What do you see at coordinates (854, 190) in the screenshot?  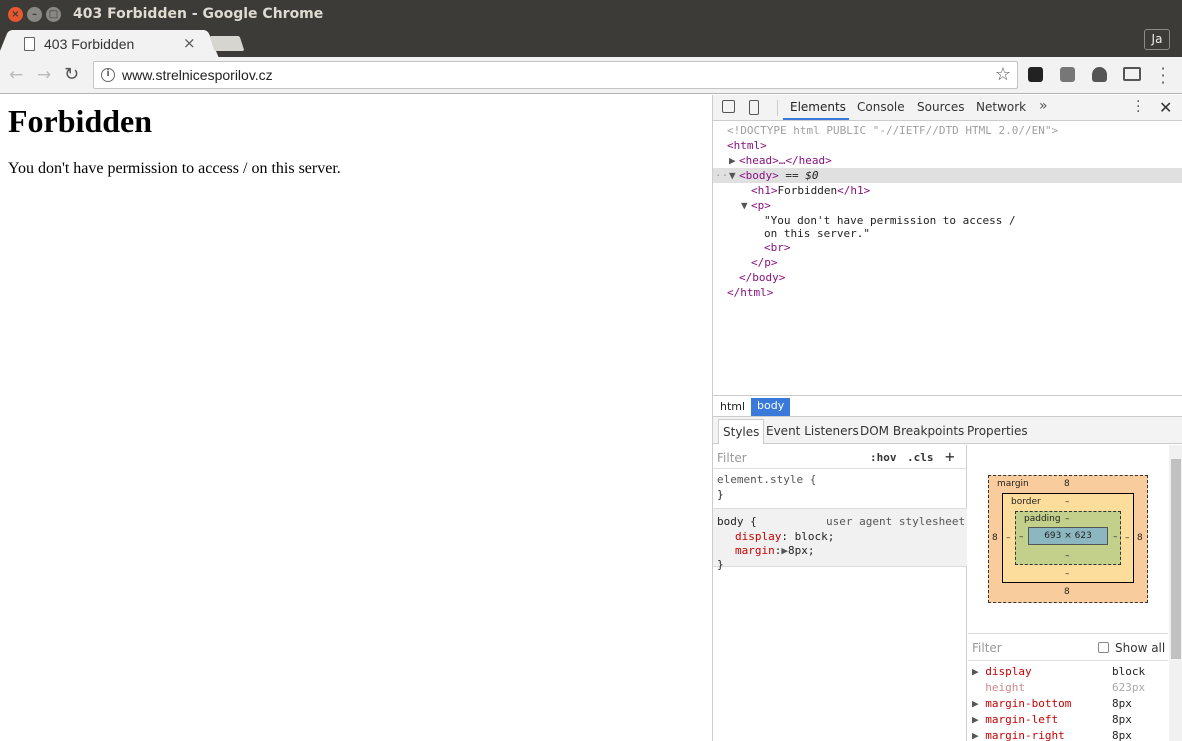 I see `dom-h1-close: </h1>` at bounding box center [854, 190].